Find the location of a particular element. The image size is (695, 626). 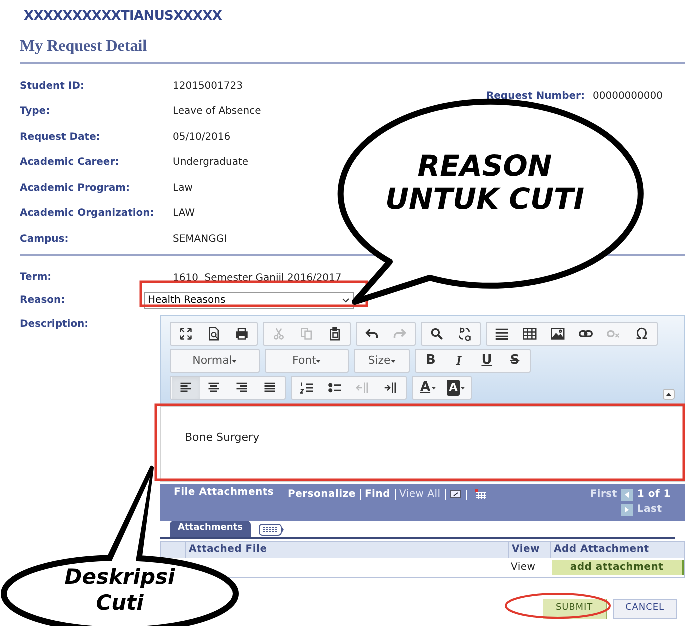

user-name: XXXXXXXXXXTIANUSXXXXX is located at coordinates (123, 17).